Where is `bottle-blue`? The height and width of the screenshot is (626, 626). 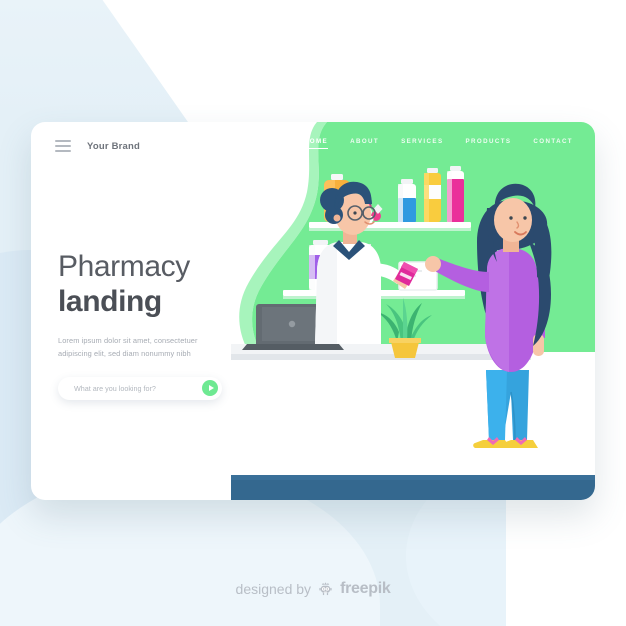
bottle-blue is located at coordinates (407, 200).